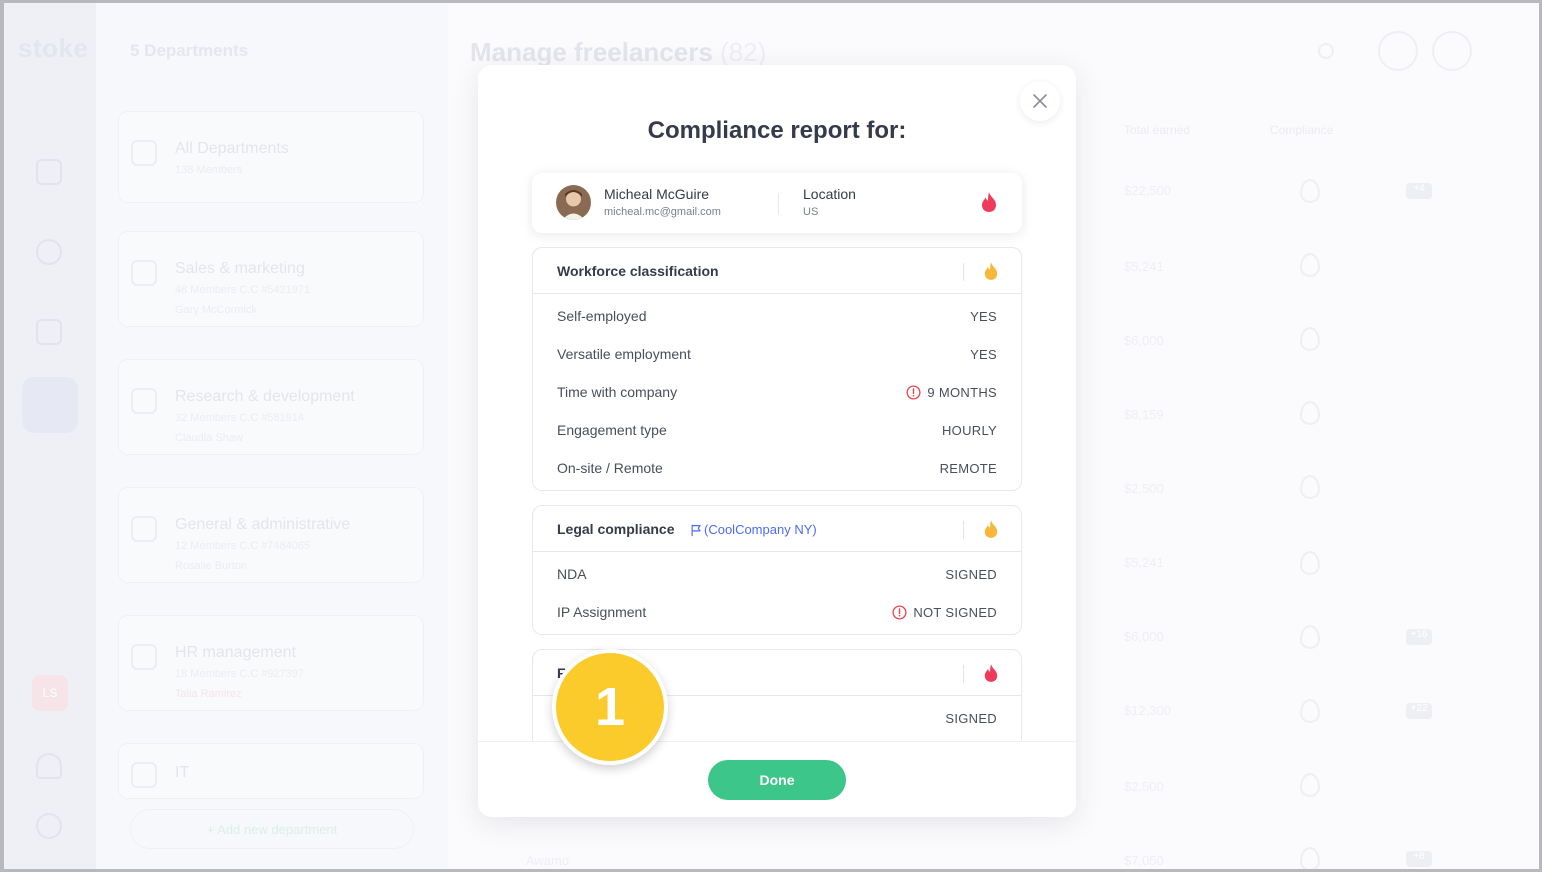 This screenshot has height=872, width=1542. Describe the element at coordinates (243, 546) in the screenshot. I see `department-members: 12 Members C.C #7484065` at that location.